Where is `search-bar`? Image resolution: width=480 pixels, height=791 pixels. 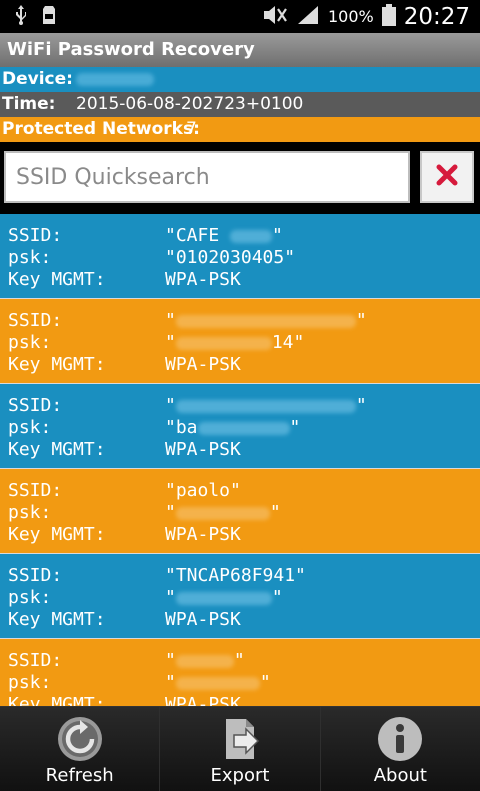
search-bar is located at coordinates (240, 178).